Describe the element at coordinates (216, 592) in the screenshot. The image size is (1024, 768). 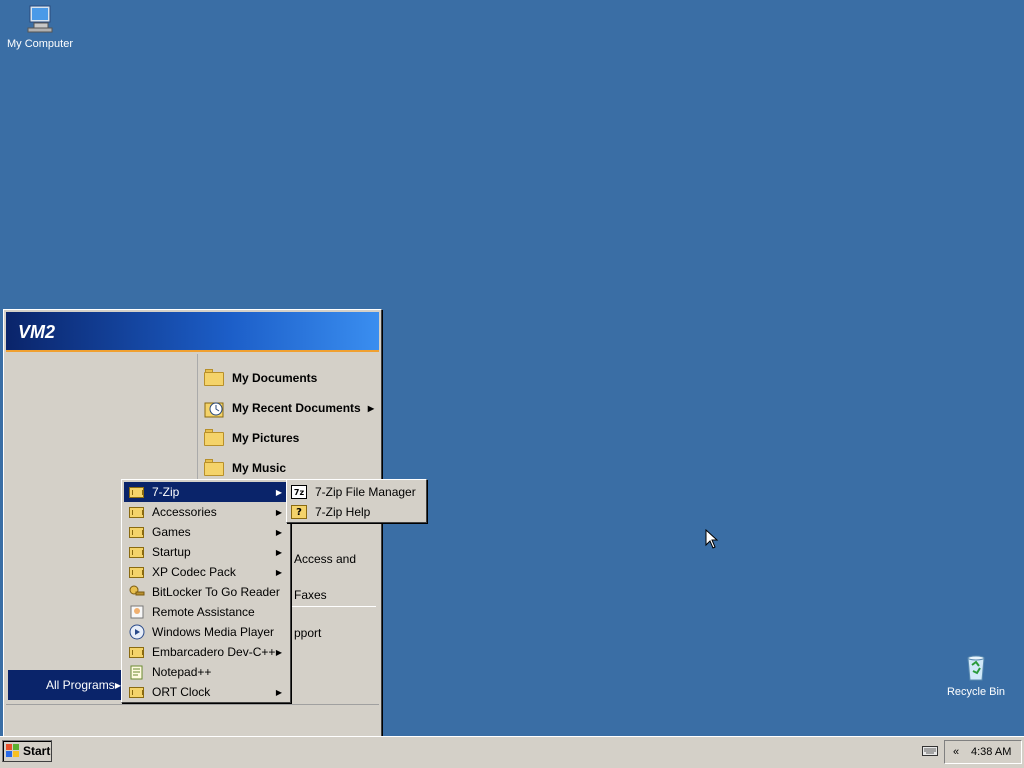
I see `program-item-label: BitLocker To Go Reader` at that location.